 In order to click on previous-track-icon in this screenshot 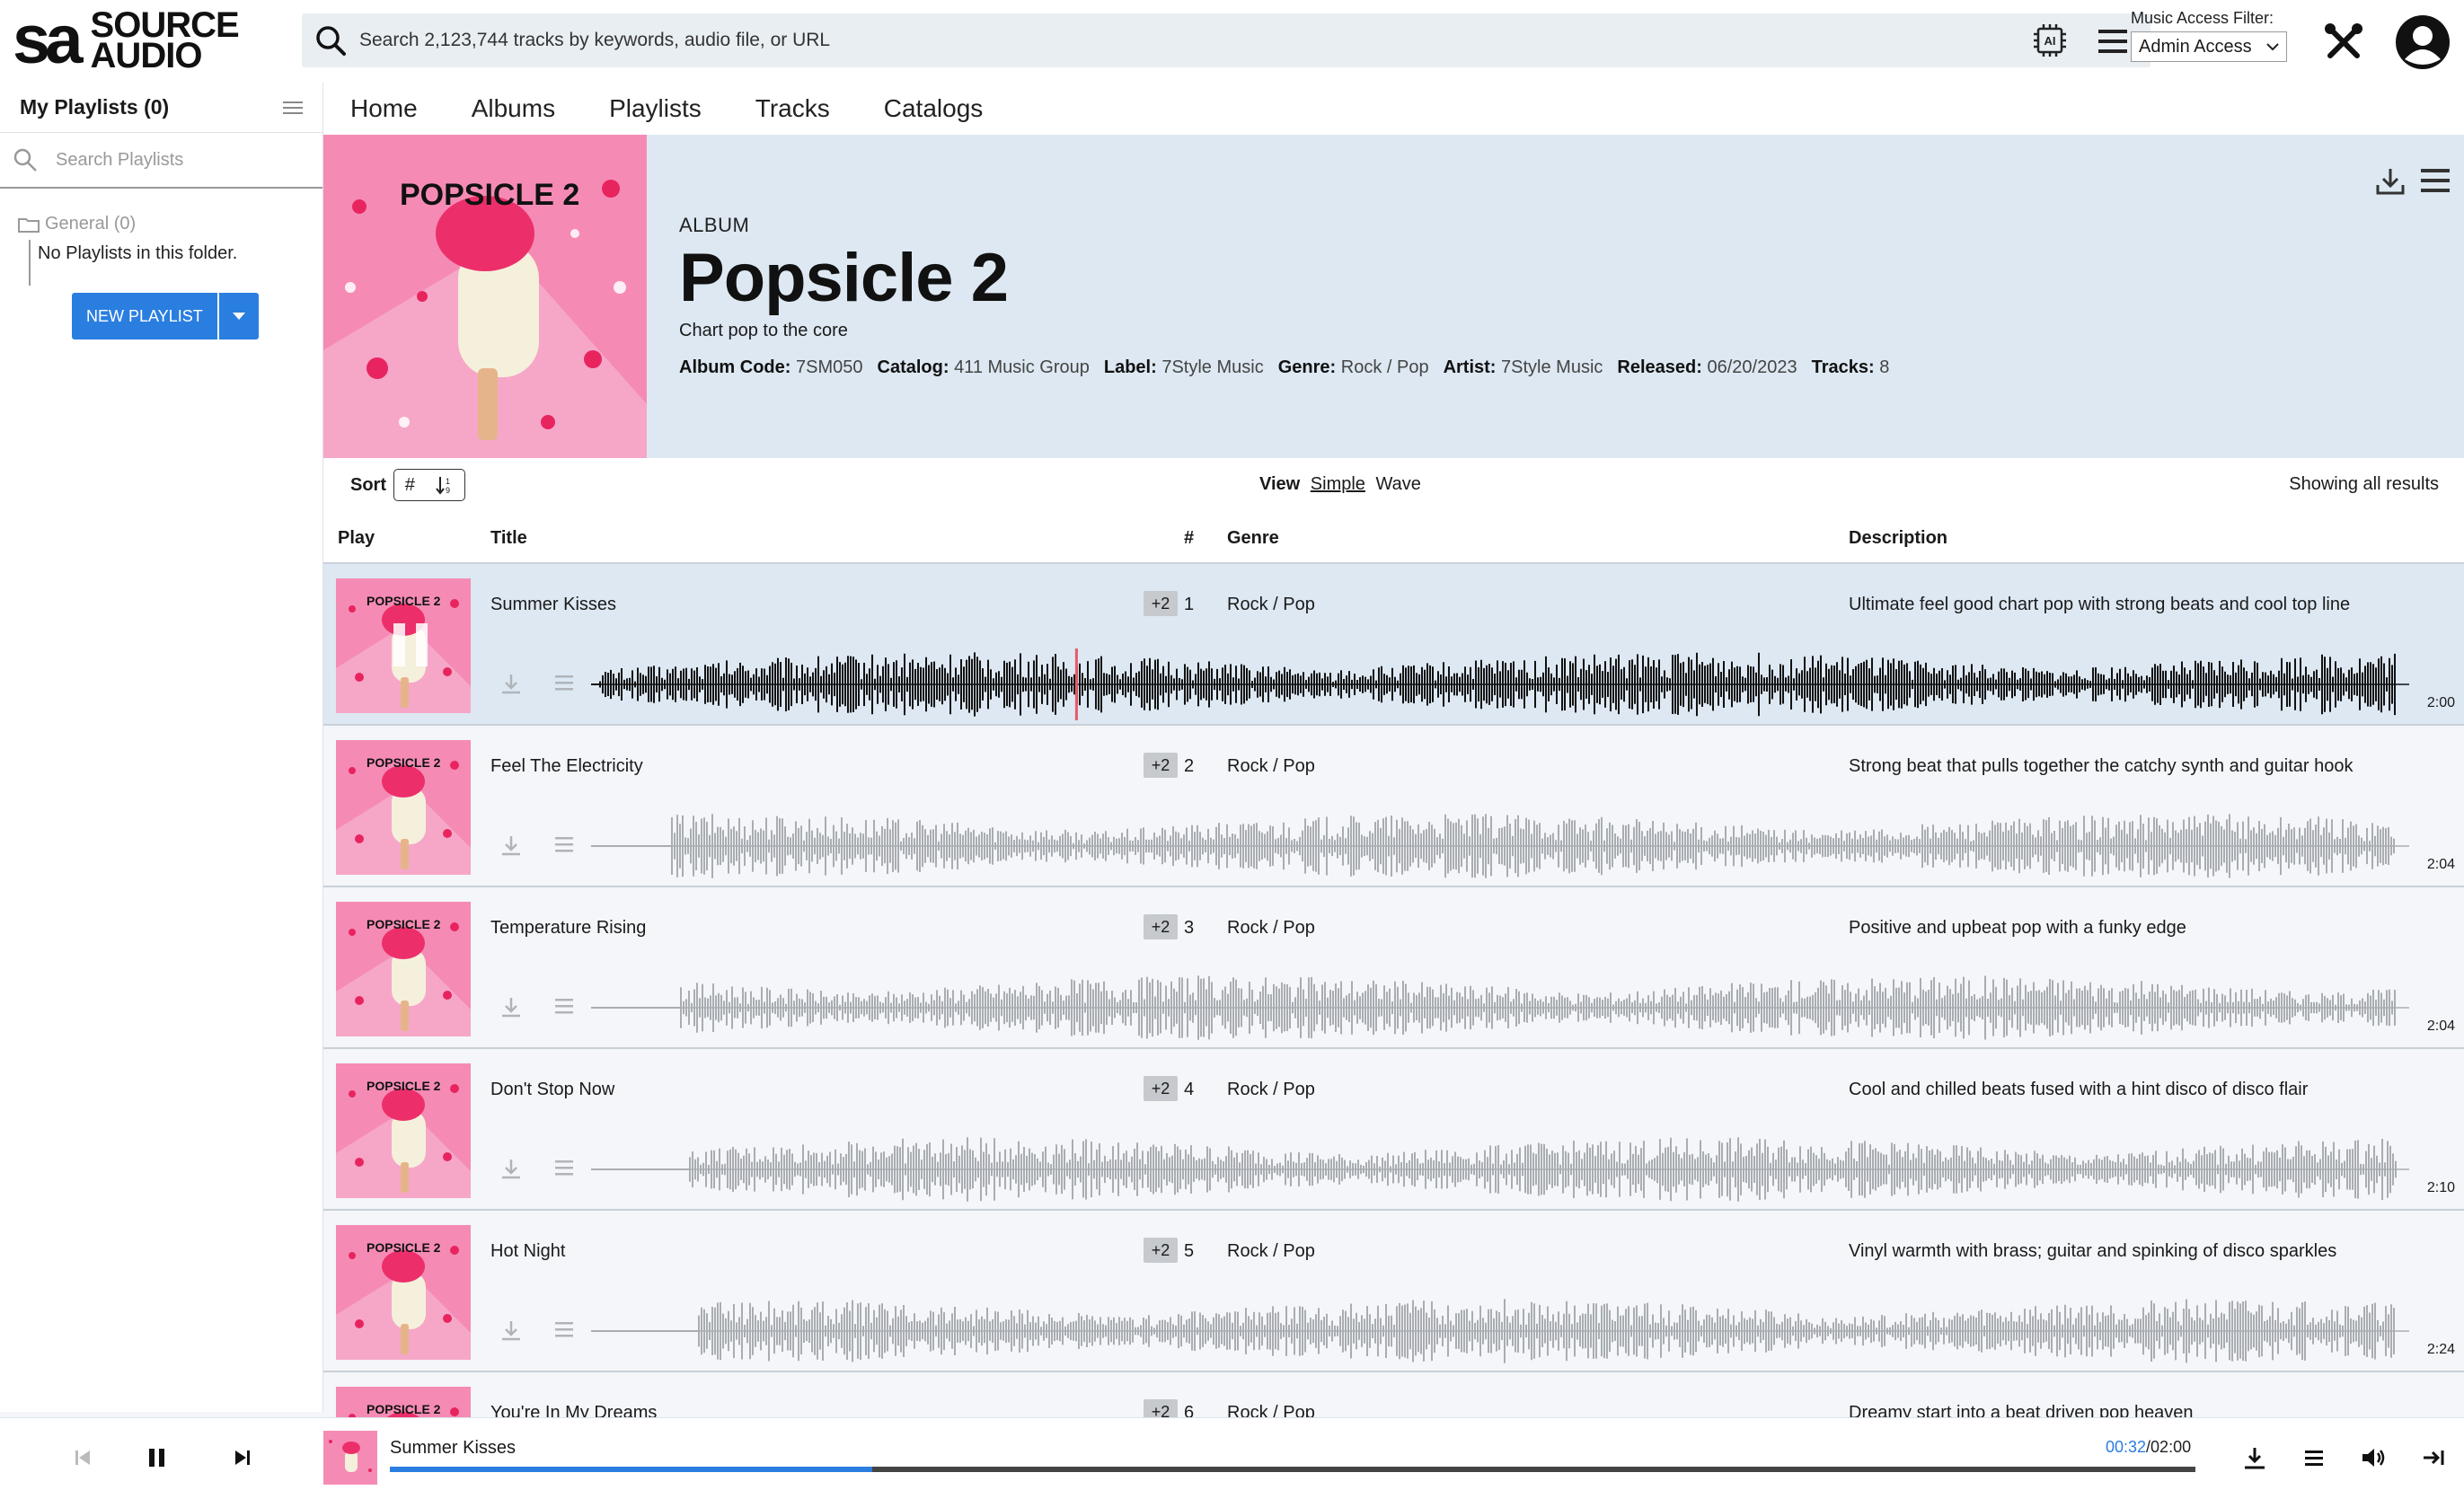, I will do `click(82, 1457)`.